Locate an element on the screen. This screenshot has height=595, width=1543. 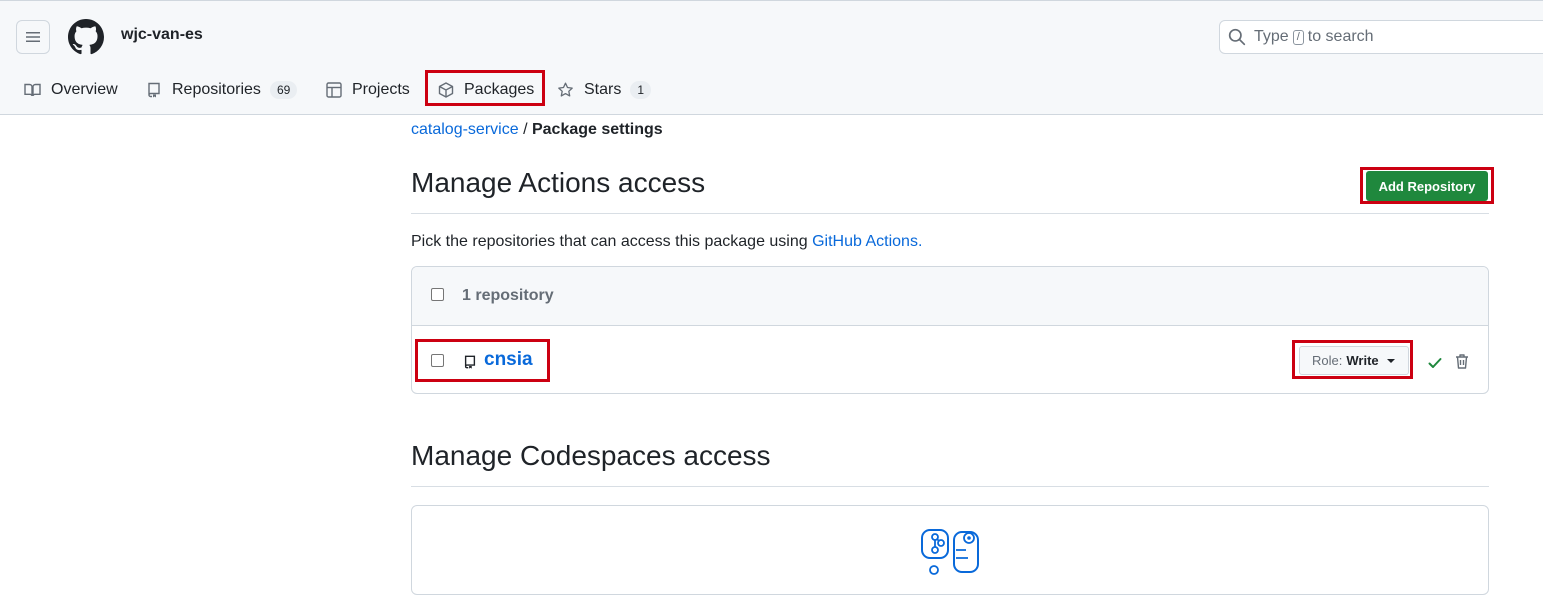
book-icon is located at coordinates (32, 90).